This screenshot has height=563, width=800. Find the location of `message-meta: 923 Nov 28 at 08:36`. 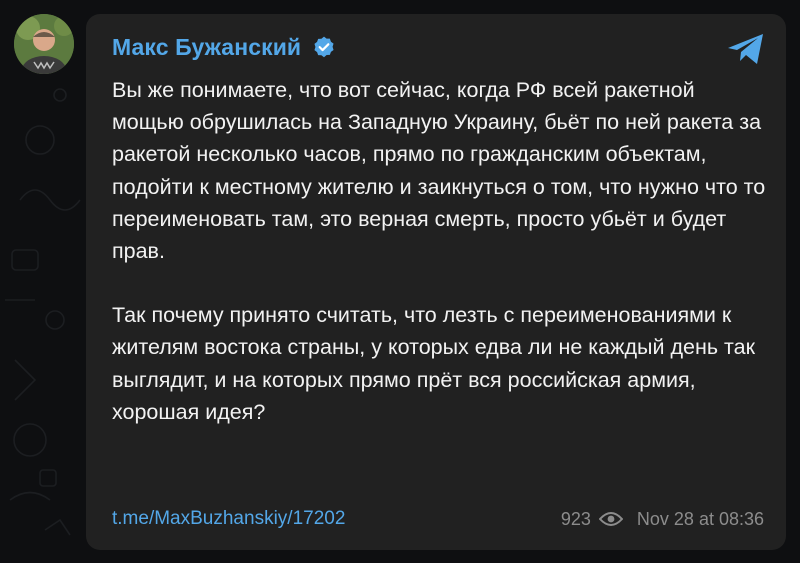

message-meta: 923 Nov 28 at 08:36 is located at coordinates (662, 519).